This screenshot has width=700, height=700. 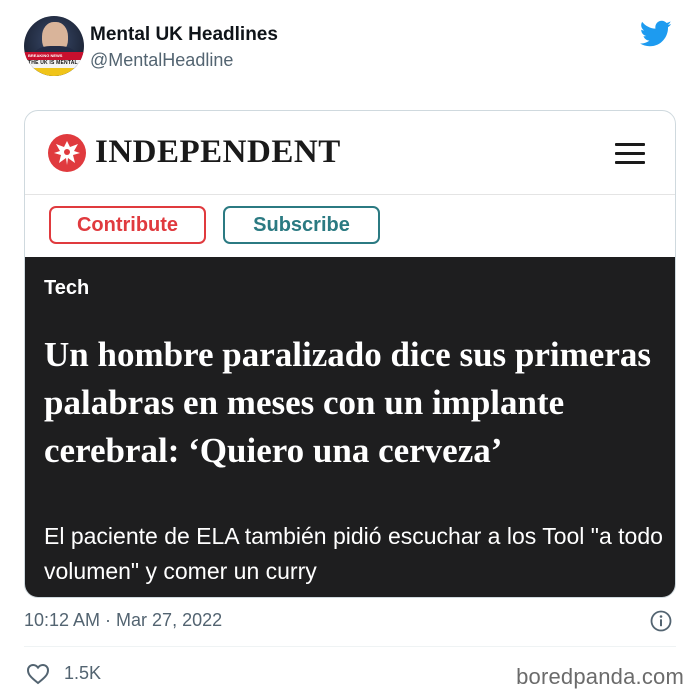 I want to click on tweet-timestamp: 10:12 AM · Mar 27, 2022, so click(x=123, y=620).